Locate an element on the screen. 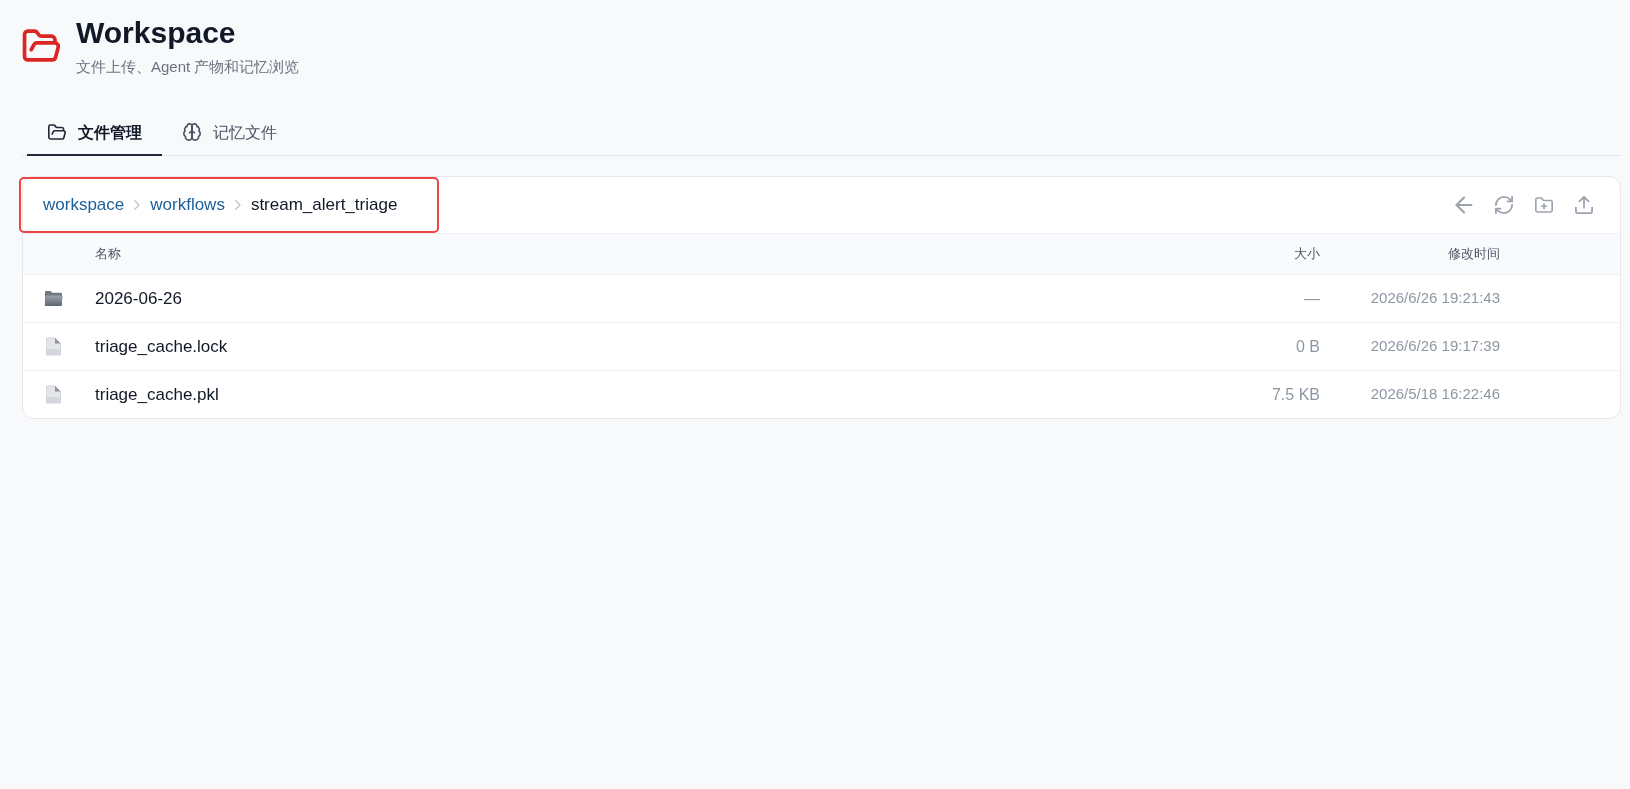 Image resolution: width=1630 pixels, height=789 pixels. column-header: 名称 is located at coordinates (108, 254).